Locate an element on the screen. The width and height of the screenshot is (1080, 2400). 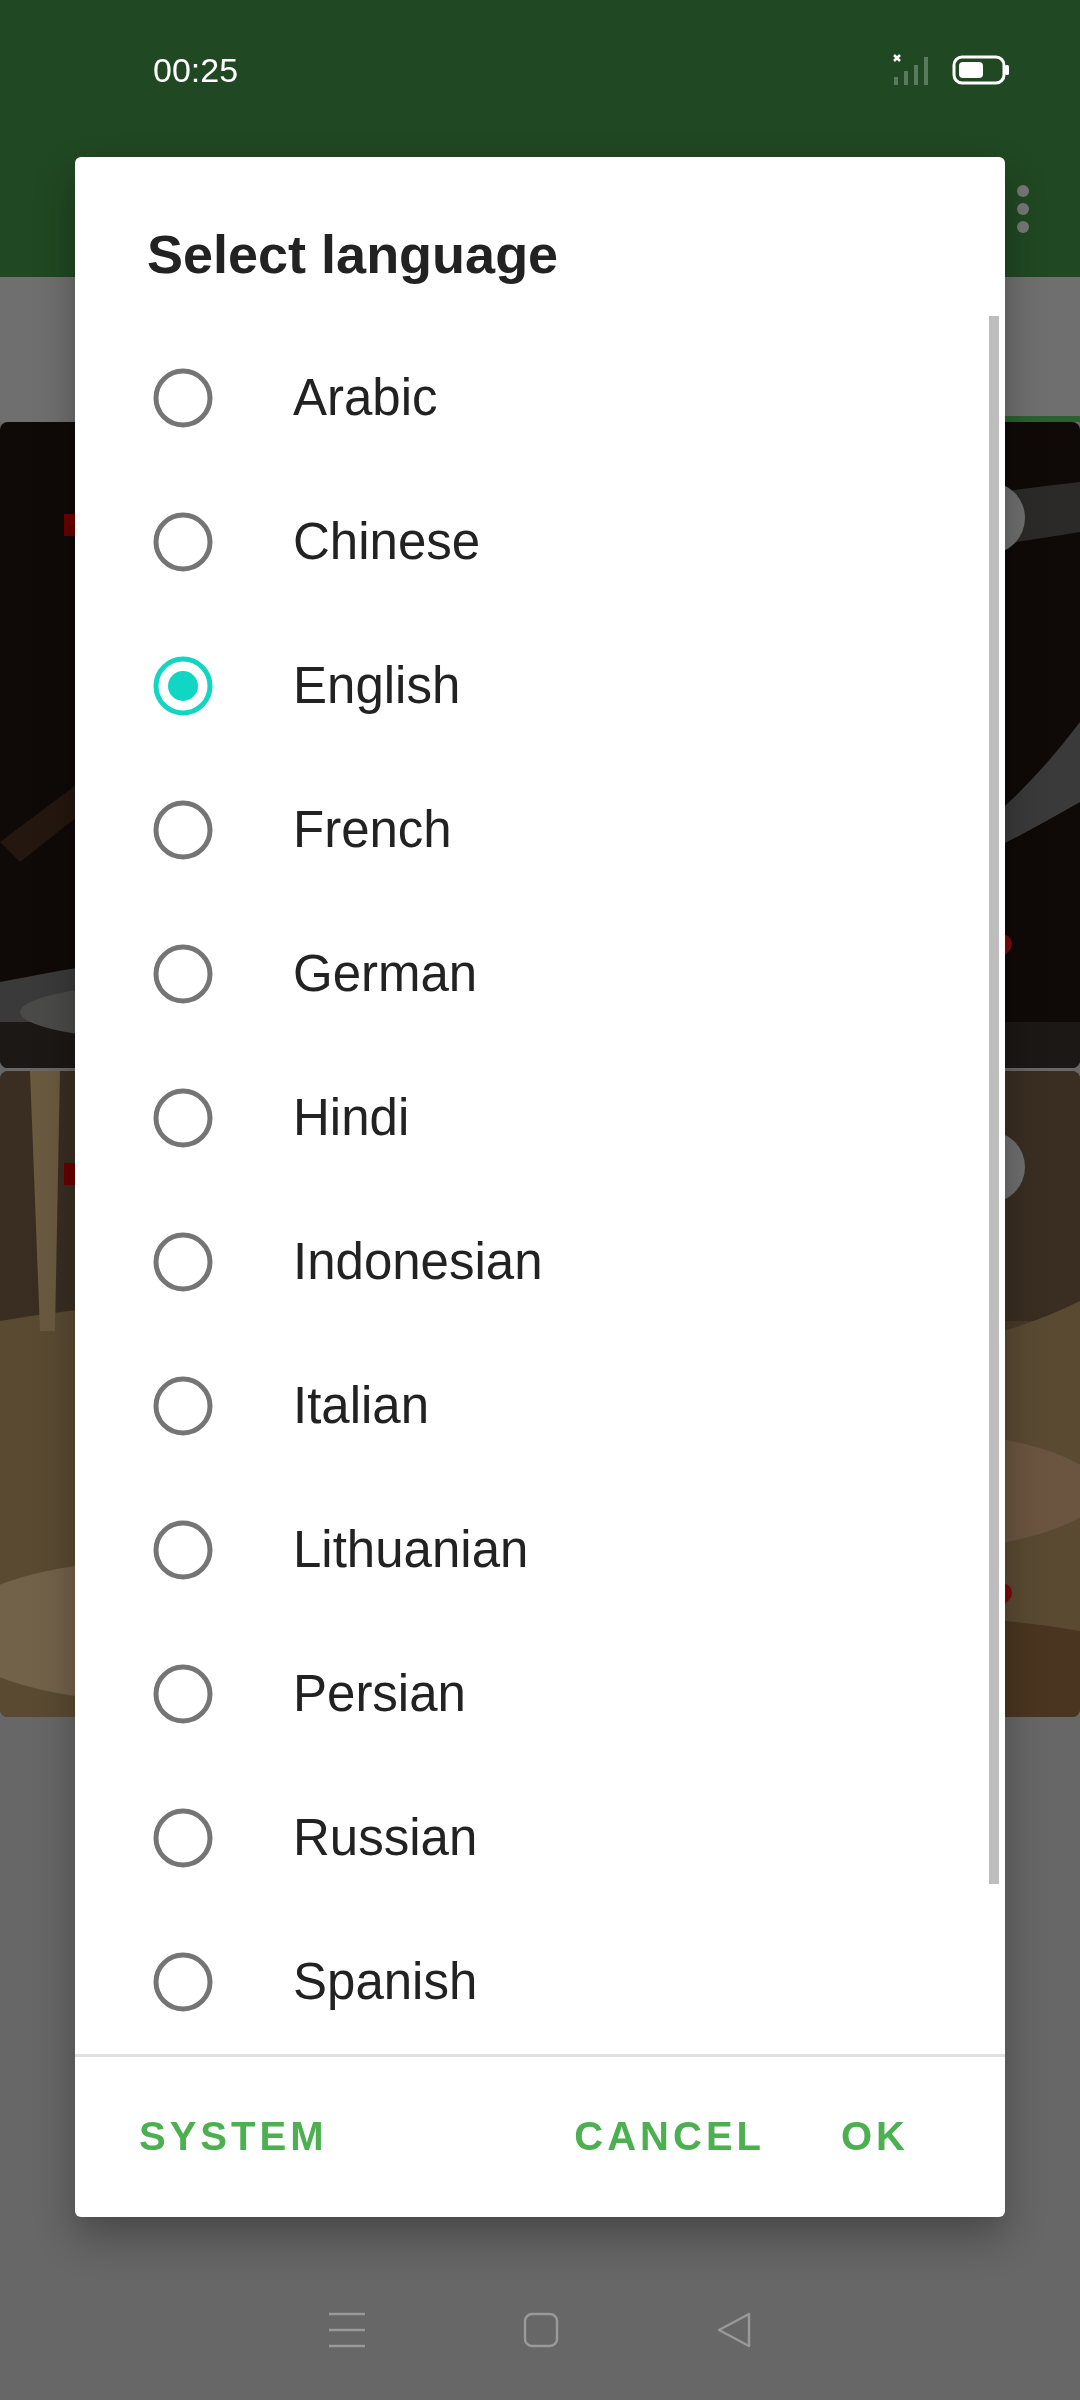
more-icon is located at coordinates (1023, 208).